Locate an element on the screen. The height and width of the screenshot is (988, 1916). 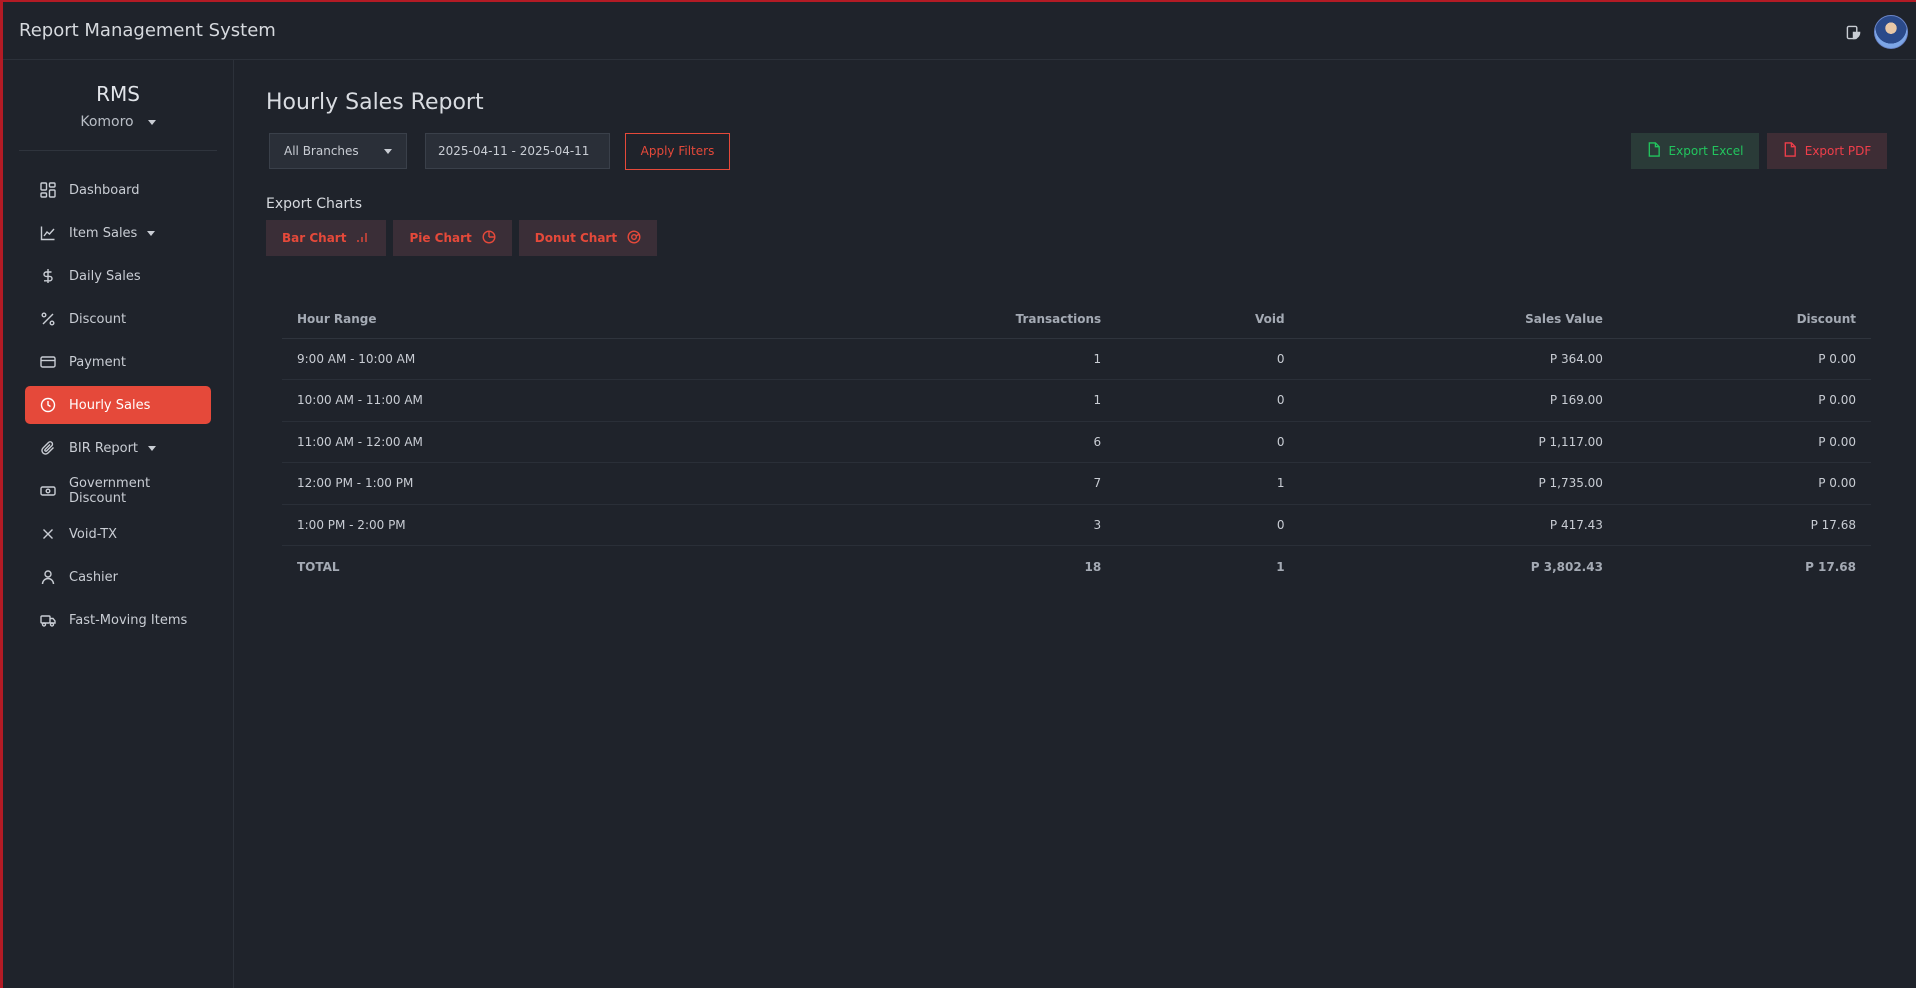
sidebar-item-void-tx: Void-TX is located at coordinates (118, 534).